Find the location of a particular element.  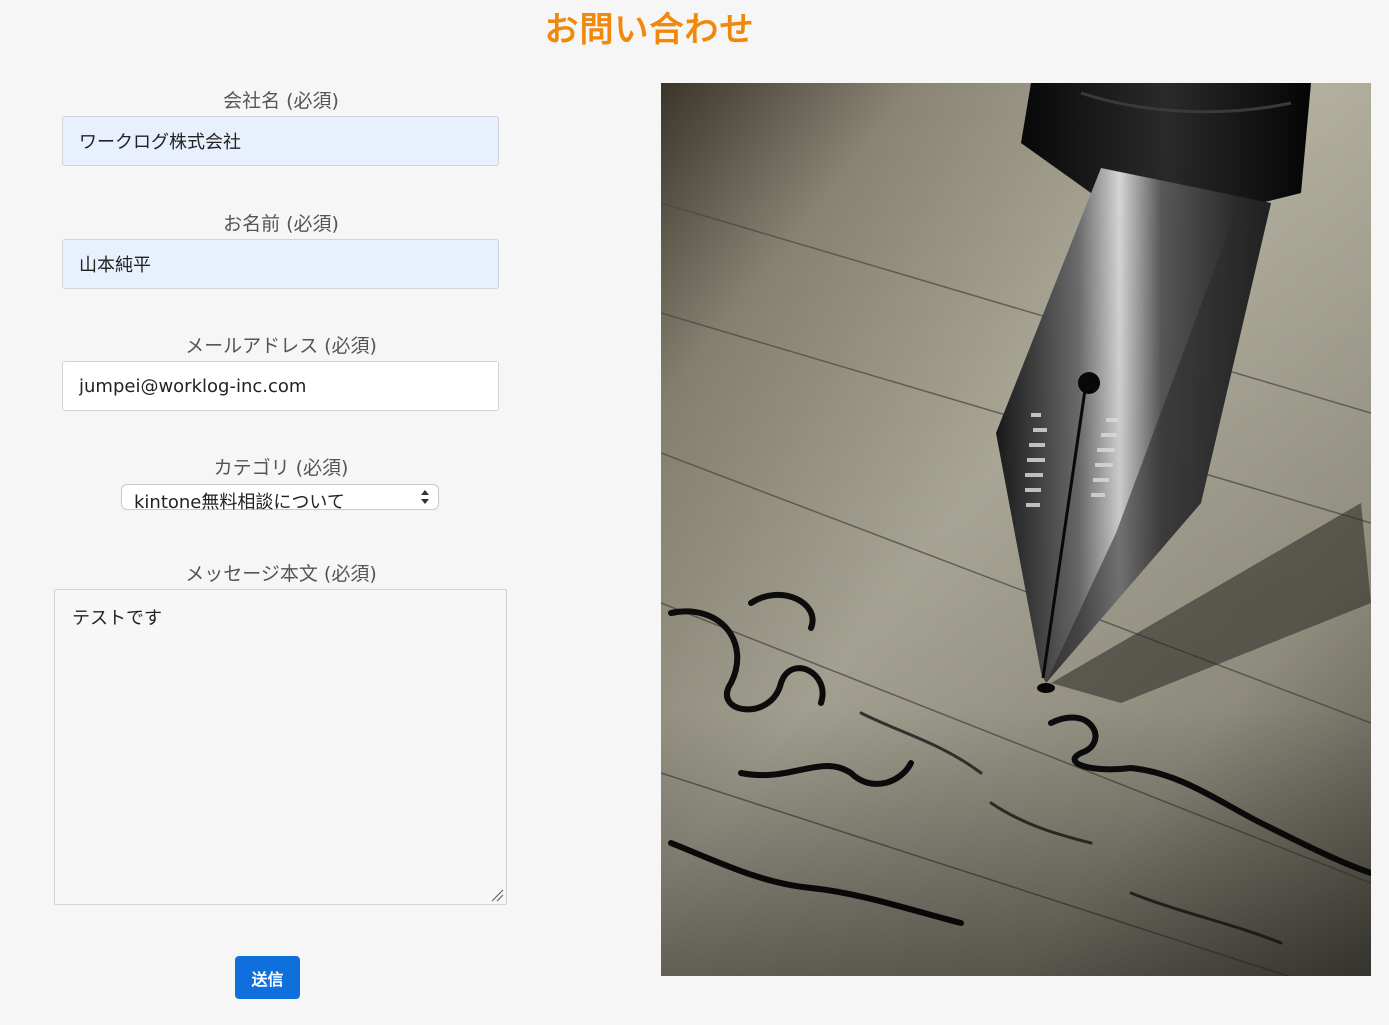

name-input is located at coordinates (280, 264).